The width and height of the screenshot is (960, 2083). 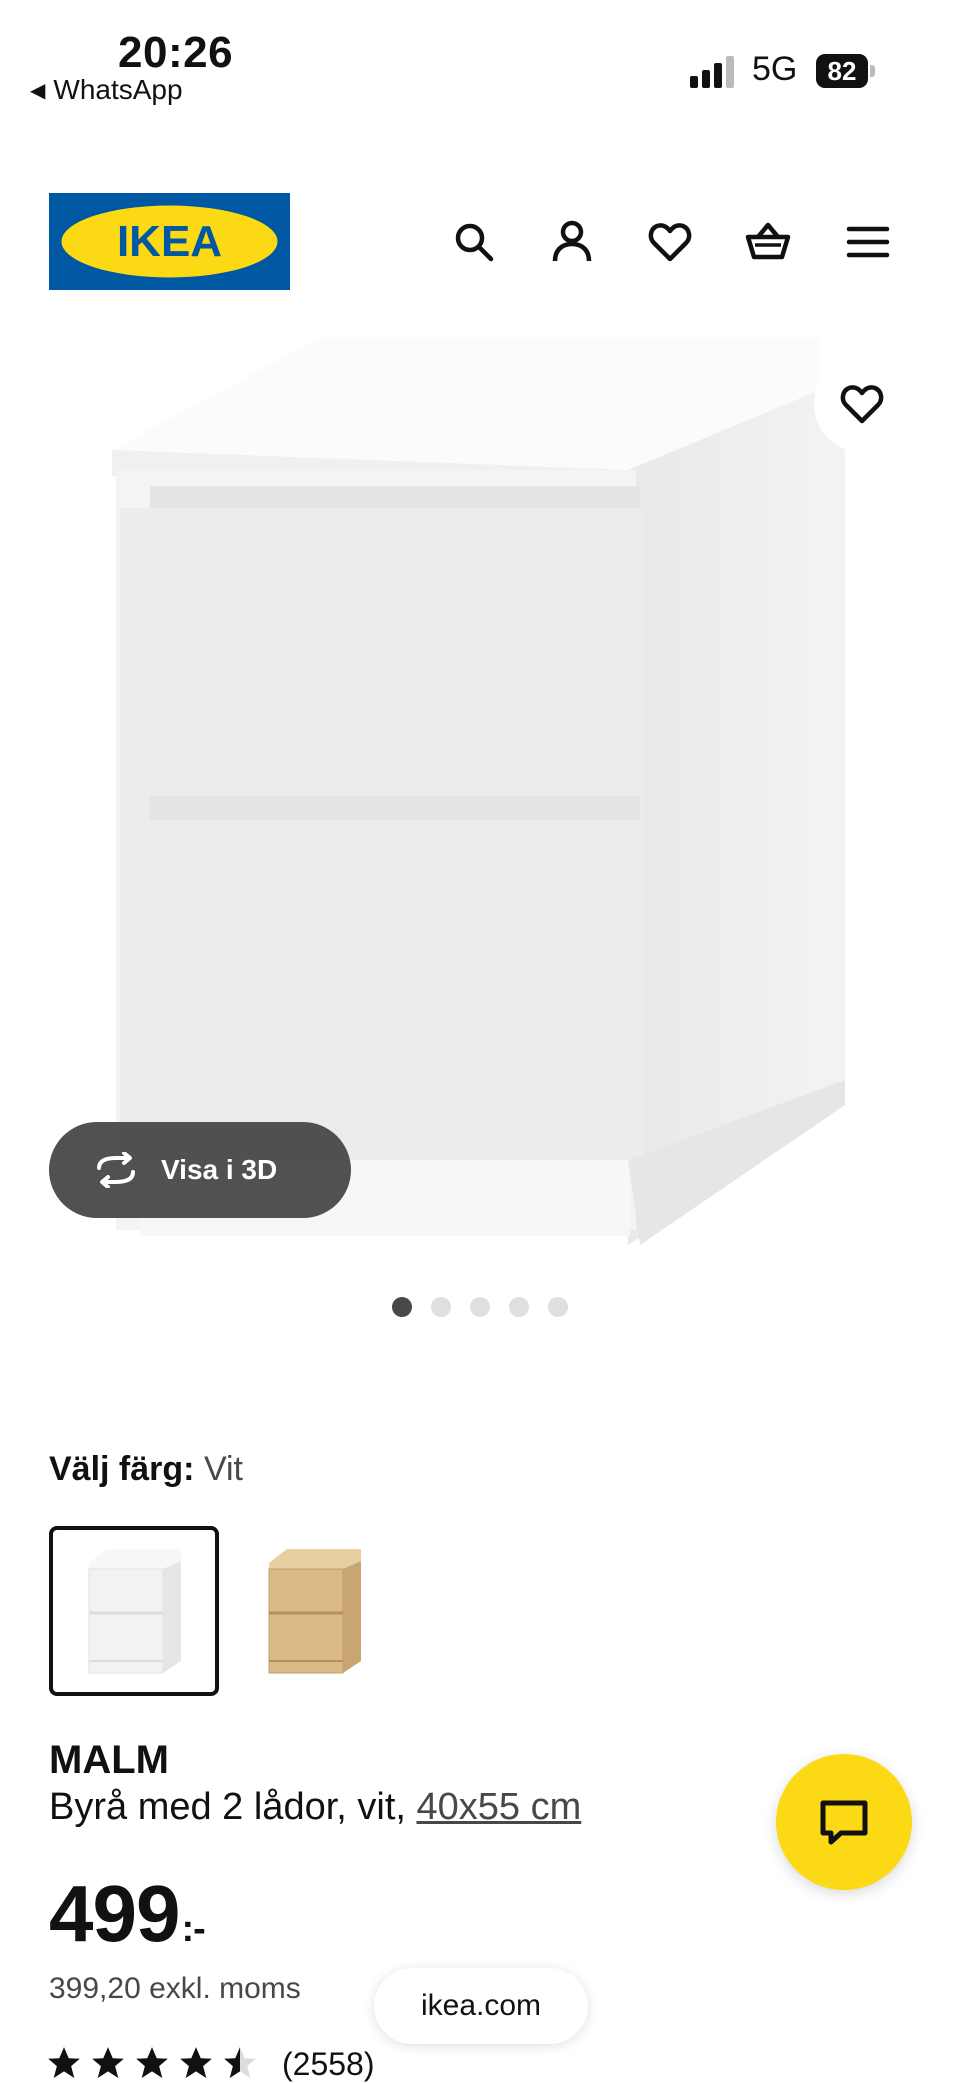 I want to click on wishlist-button, so click(x=670, y=242).